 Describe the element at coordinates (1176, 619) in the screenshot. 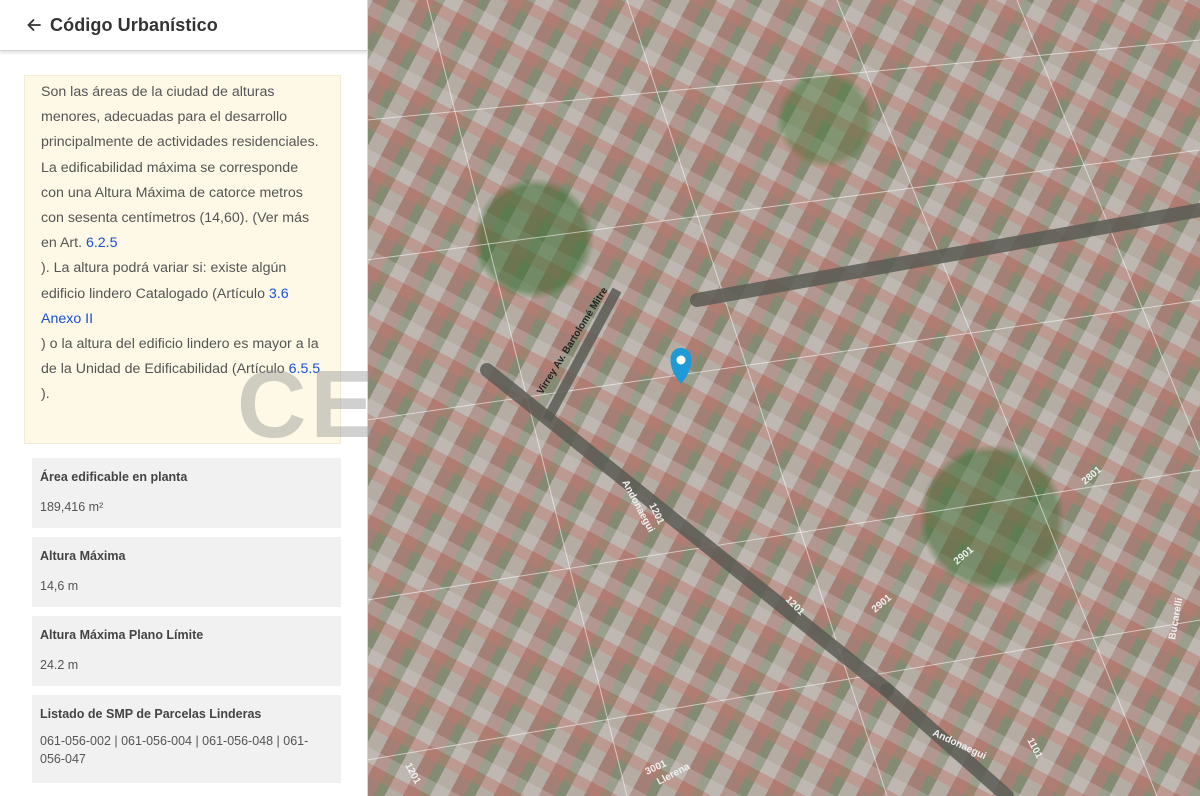

I see `street-label-side: Bucarelli` at that location.